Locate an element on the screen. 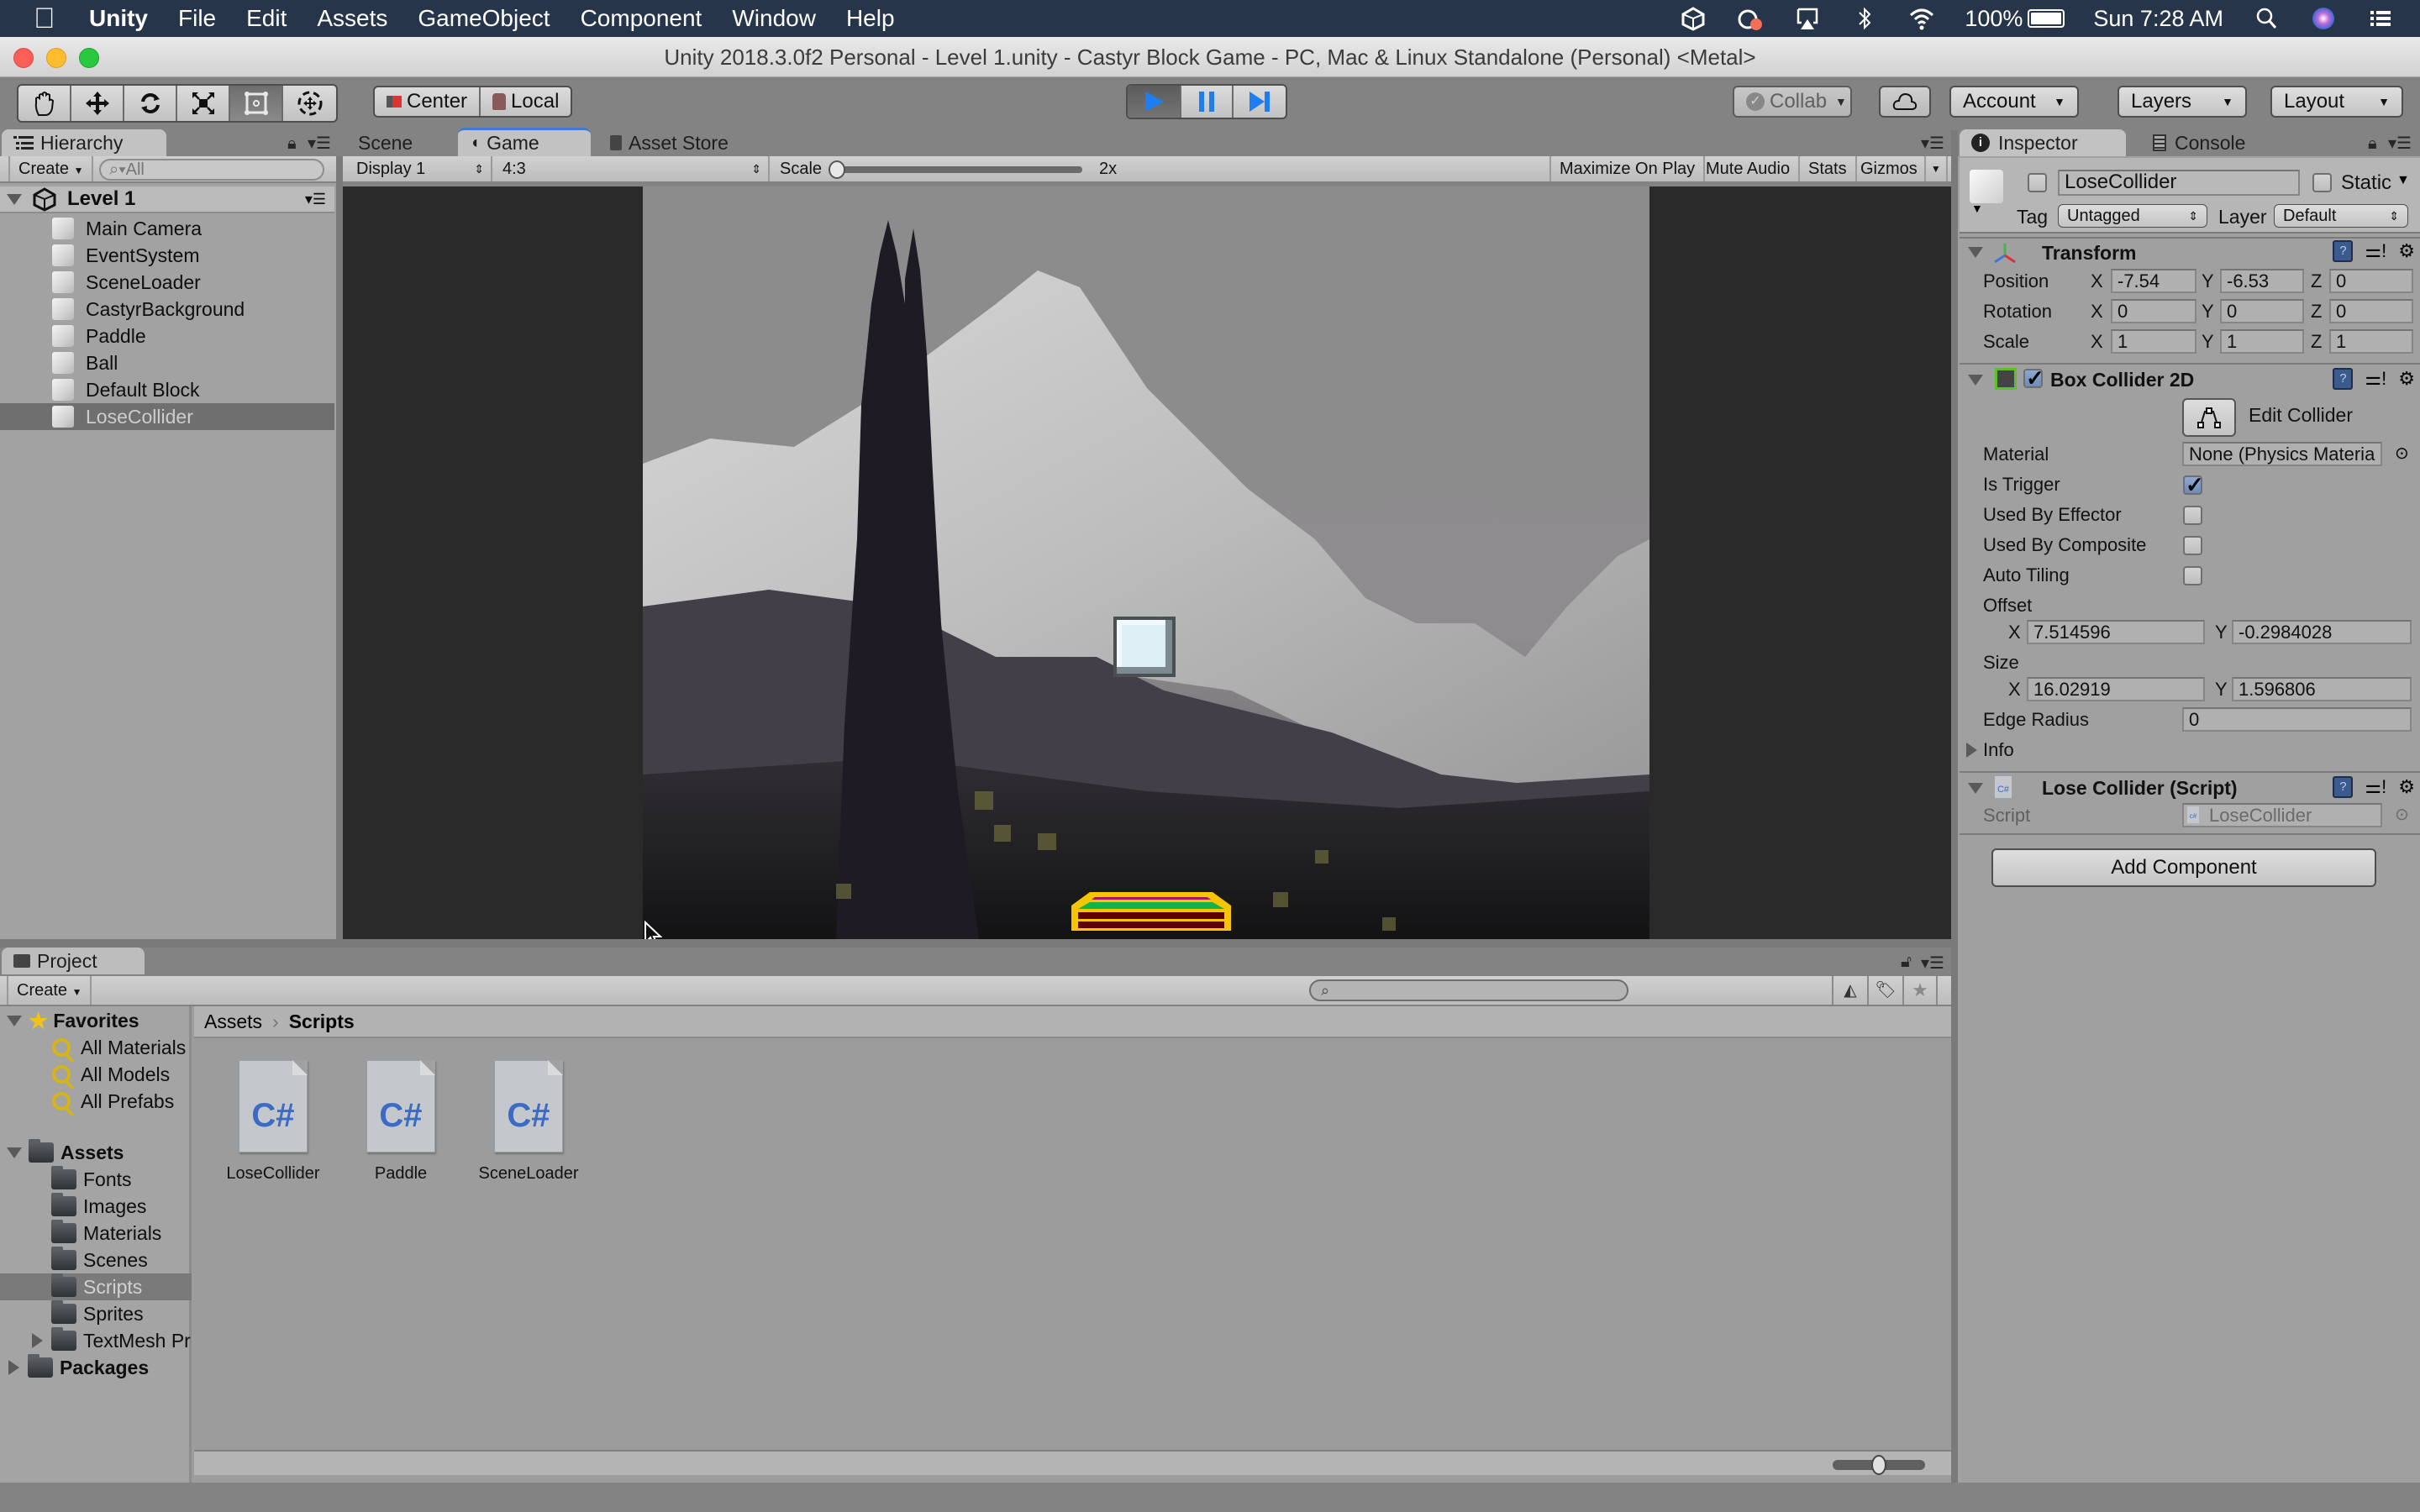 Image resolution: width=2420 pixels, height=1512 pixels. asset-folder-item: Scenes is located at coordinates (96, 1260).